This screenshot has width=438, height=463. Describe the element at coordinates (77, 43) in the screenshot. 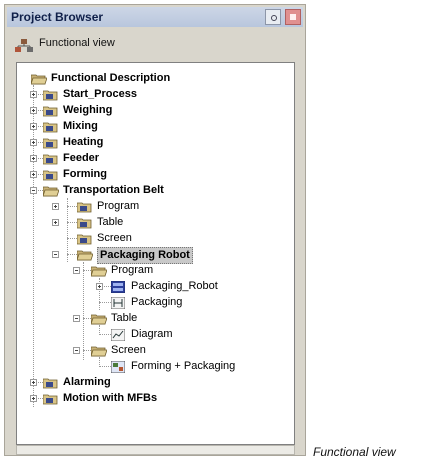

I see `view-label: Functional view` at that location.